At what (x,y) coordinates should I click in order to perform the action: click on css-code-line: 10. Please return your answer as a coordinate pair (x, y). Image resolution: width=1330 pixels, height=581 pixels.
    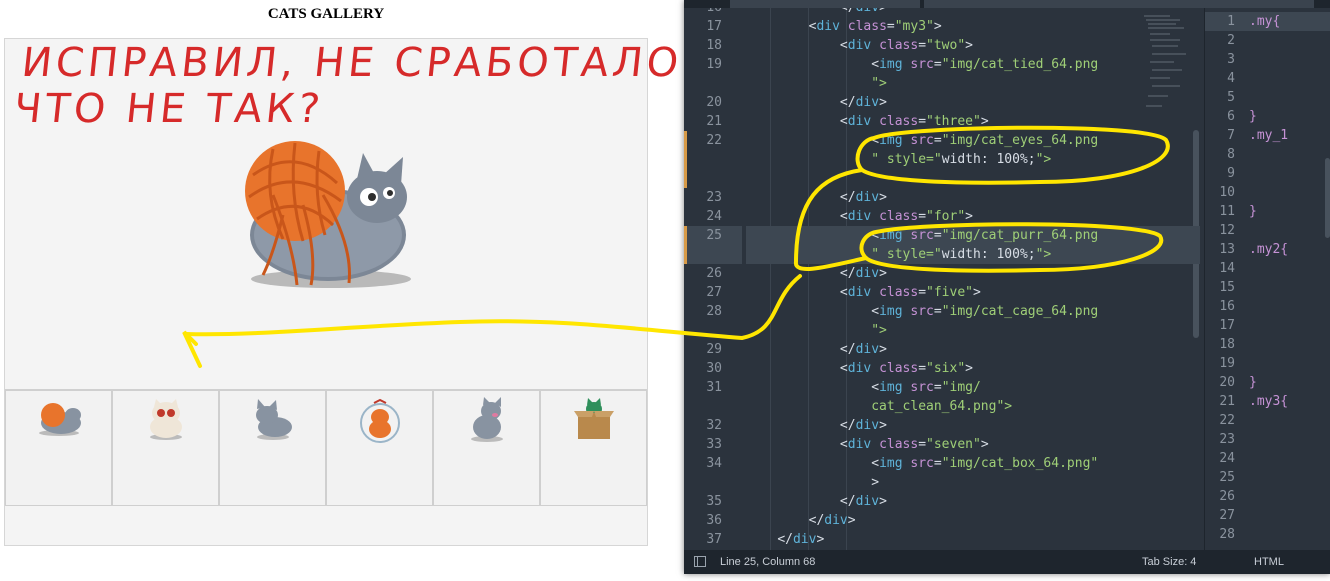
    Looking at the image, I should click on (1267, 192).